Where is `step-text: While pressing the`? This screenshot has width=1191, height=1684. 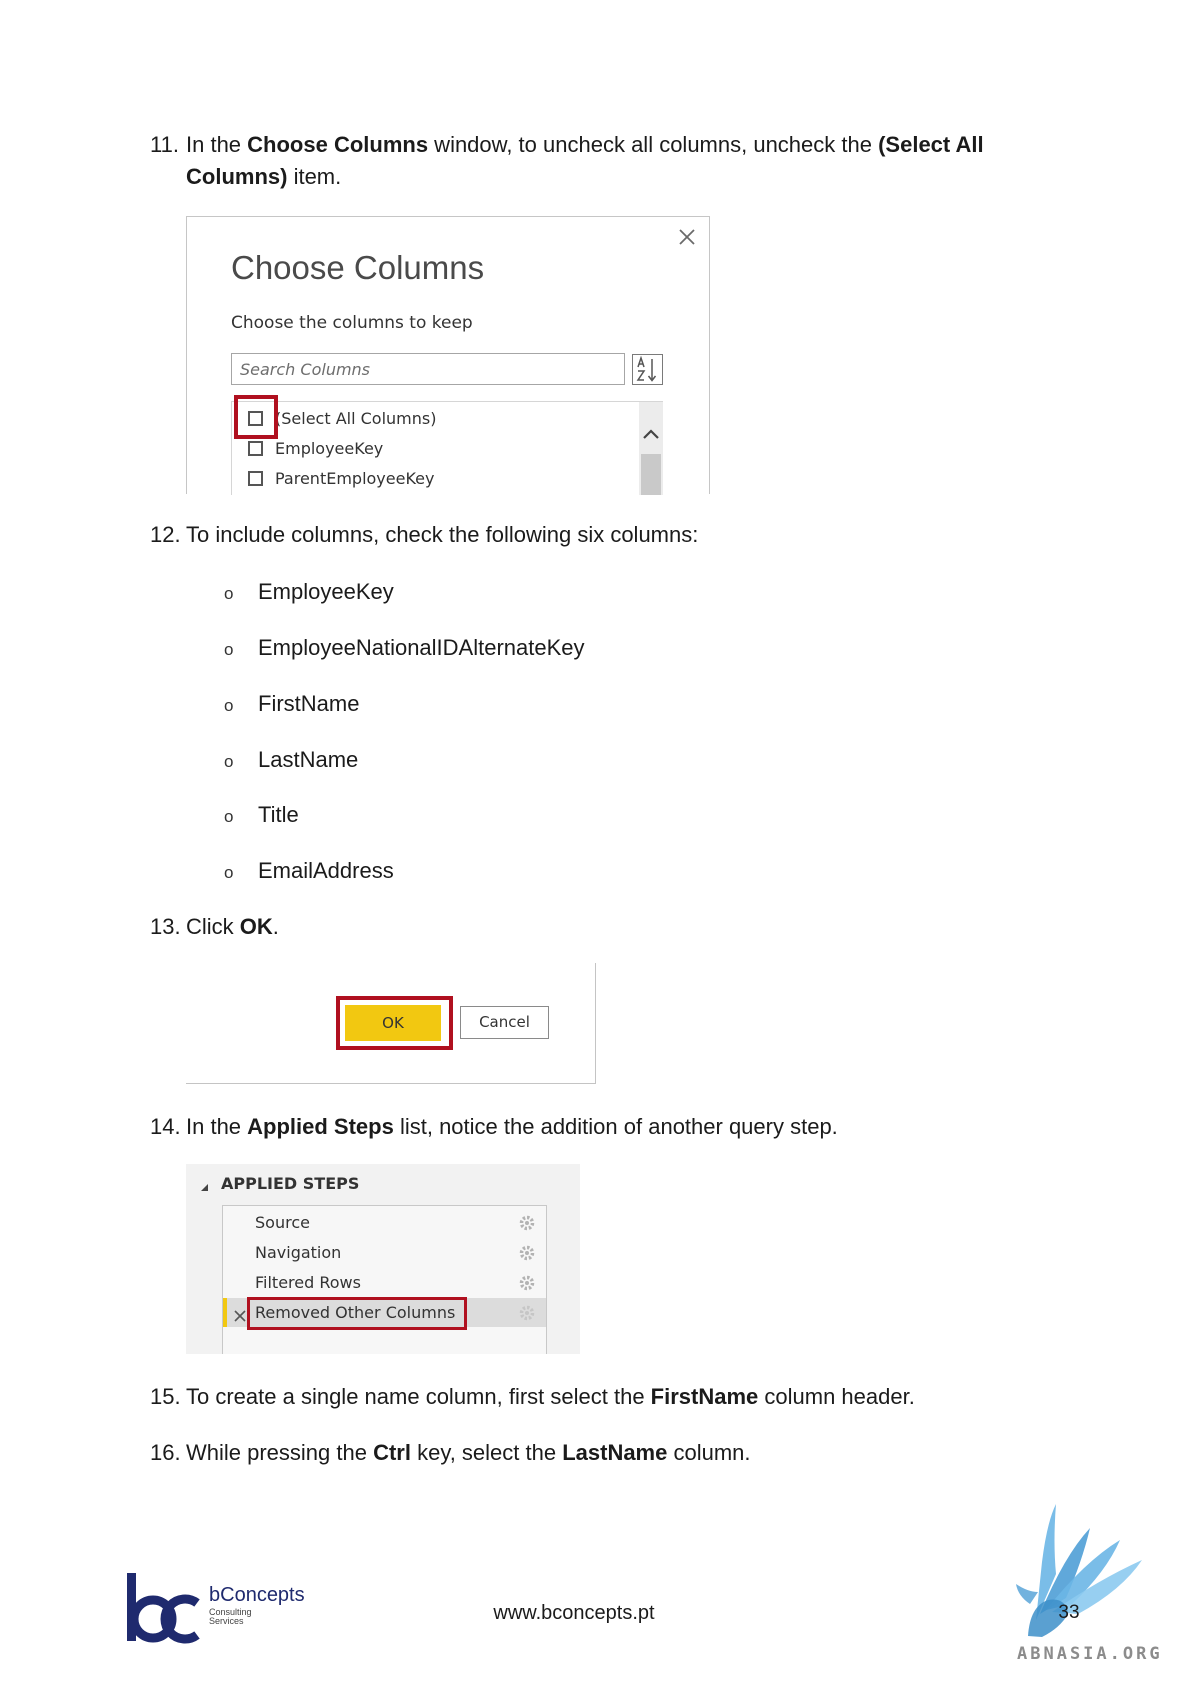
step-text: While pressing the is located at coordinates (280, 1452).